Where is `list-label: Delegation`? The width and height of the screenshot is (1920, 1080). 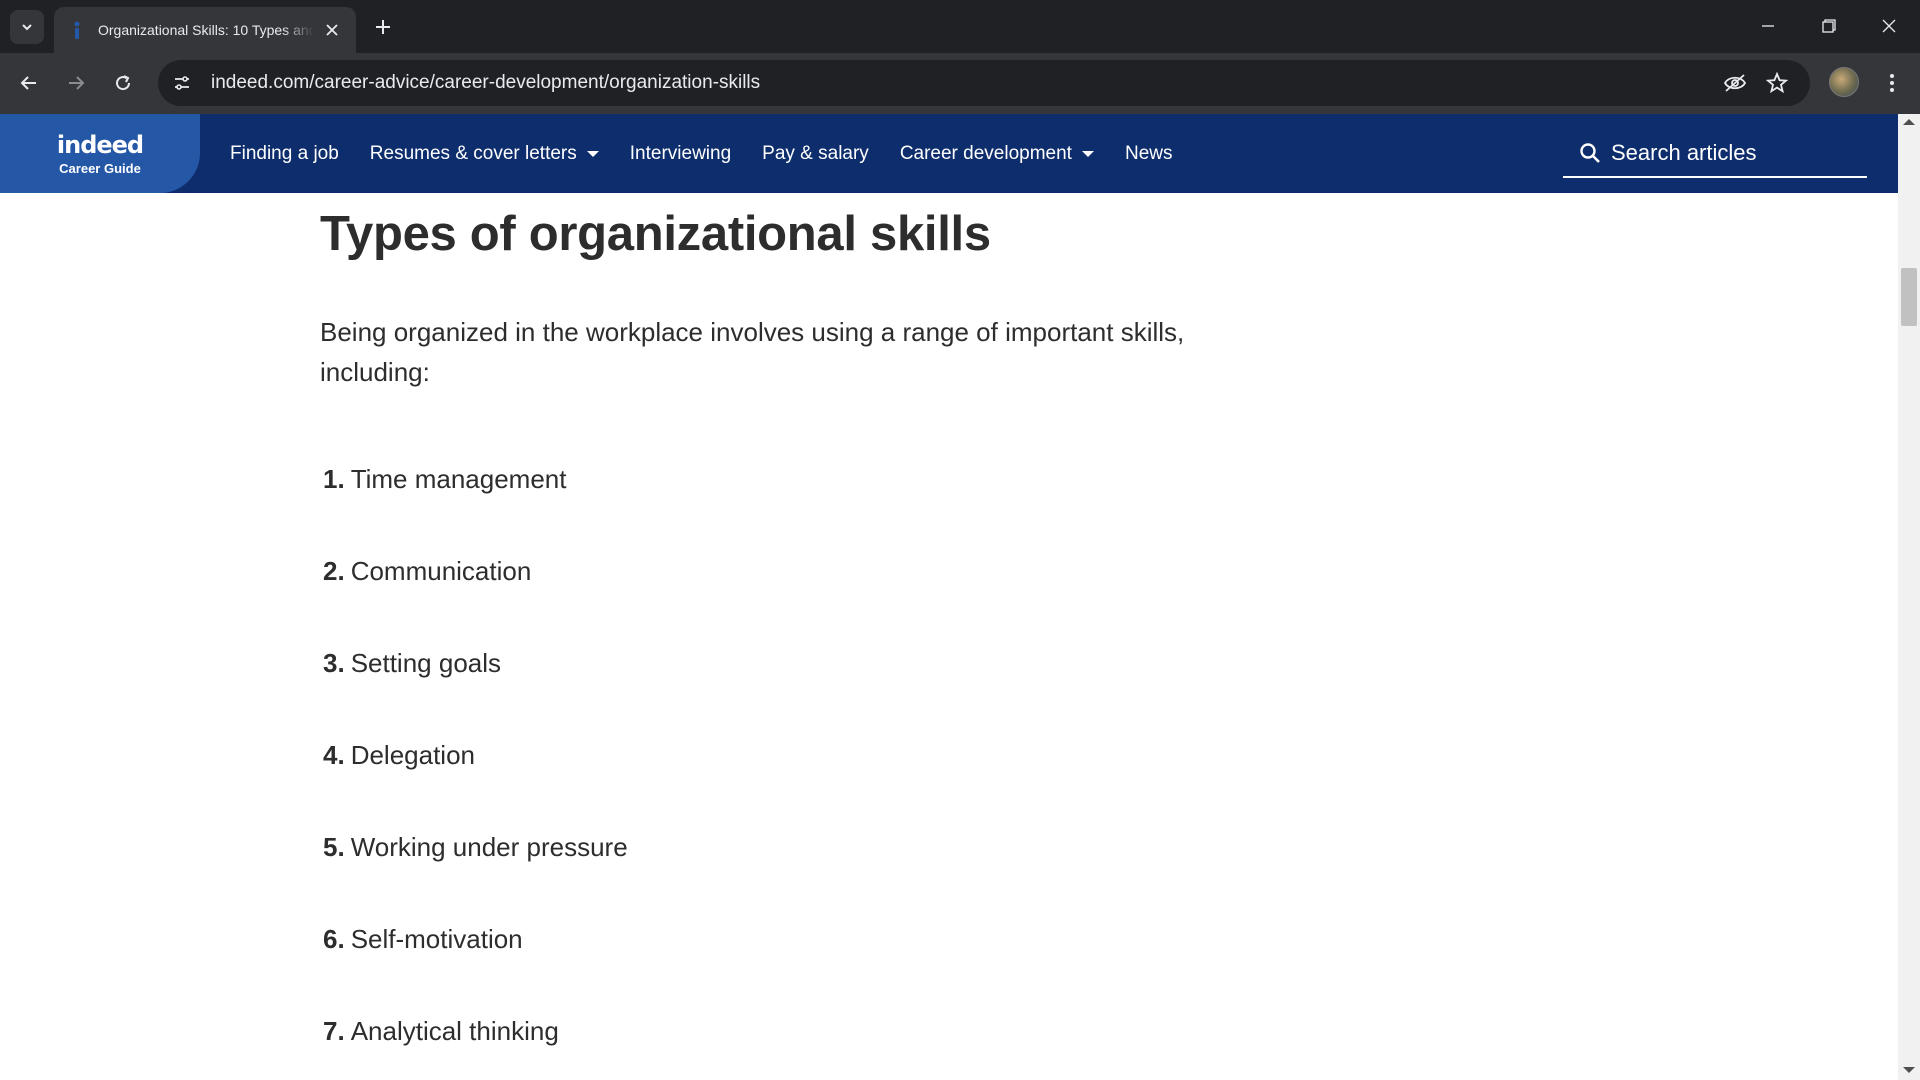 list-label: Delegation is located at coordinates (412, 755).